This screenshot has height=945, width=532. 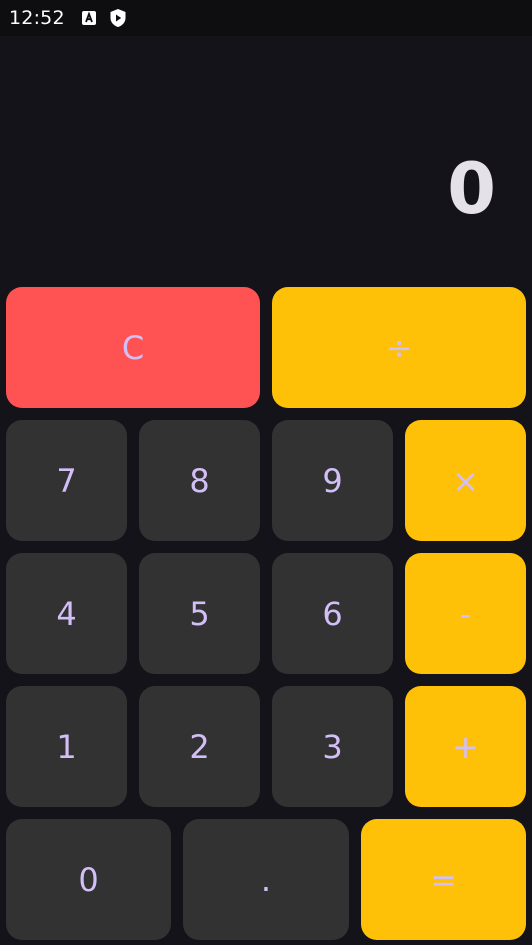 I want to click on digit-1-button: 1, so click(x=66, y=746).